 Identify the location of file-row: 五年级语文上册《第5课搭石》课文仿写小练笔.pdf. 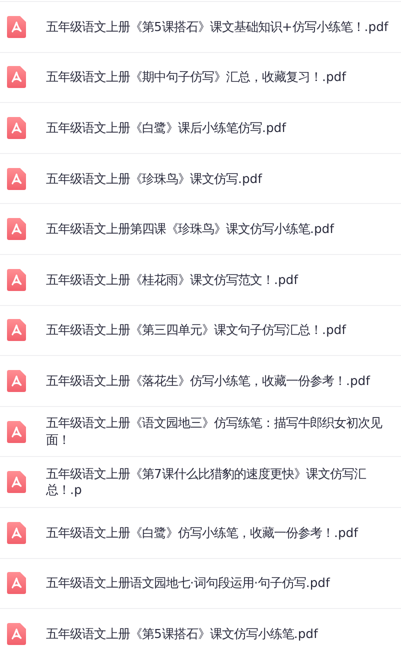
(200, 633).